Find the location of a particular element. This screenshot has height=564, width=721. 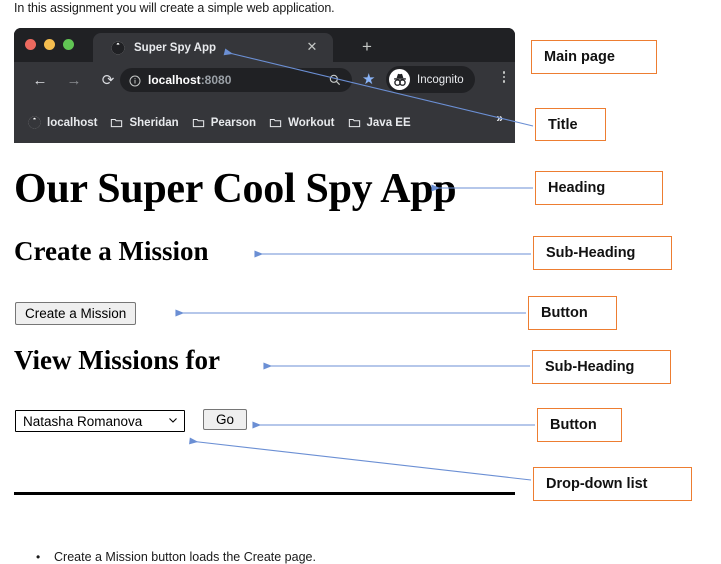

subheading-view-missions: View Missions for is located at coordinates (117, 360).